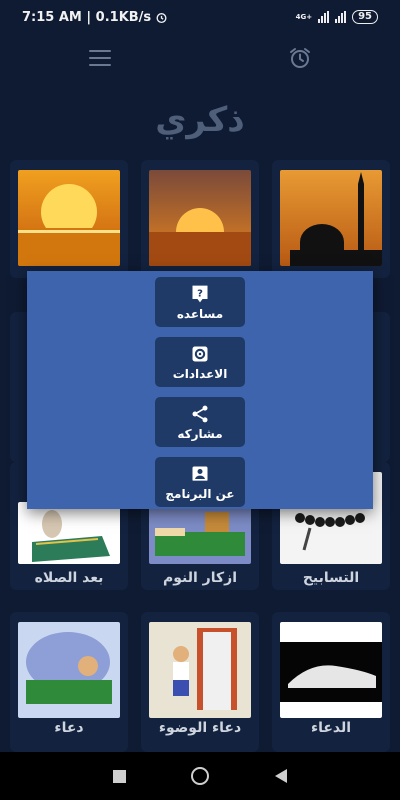  I want to click on card-sunset, so click(200, 219).